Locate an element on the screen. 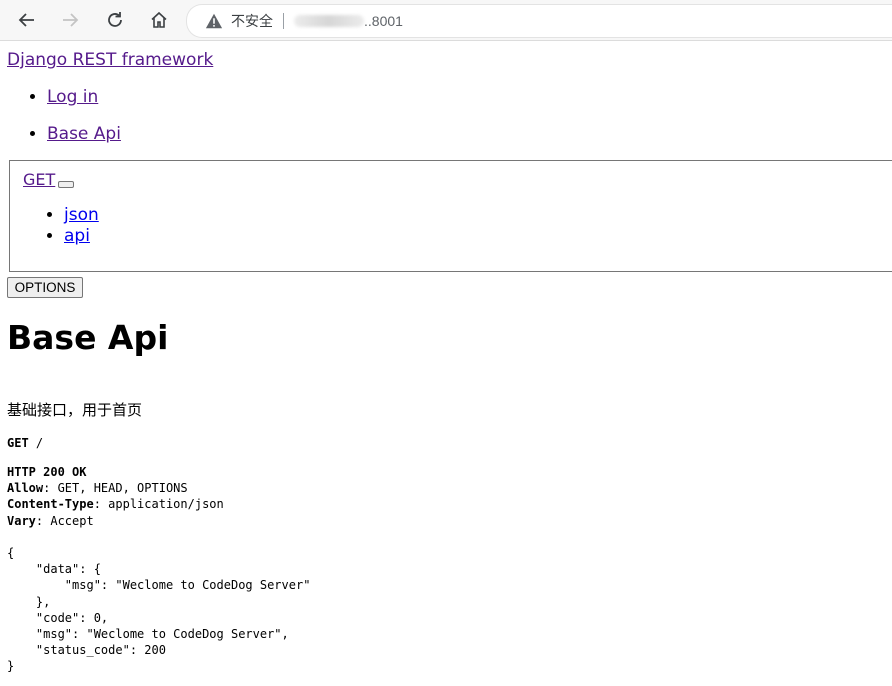 This screenshot has width=892, height=686. options-button: OPTIONS is located at coordinates (45, 287).